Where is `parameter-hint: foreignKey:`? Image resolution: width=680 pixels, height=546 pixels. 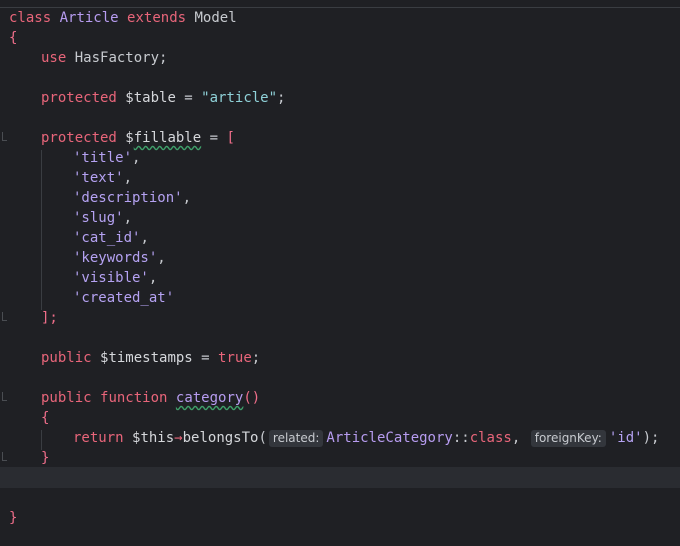 parameter-hint: foreignKey: is located at coordinates (568, 438).